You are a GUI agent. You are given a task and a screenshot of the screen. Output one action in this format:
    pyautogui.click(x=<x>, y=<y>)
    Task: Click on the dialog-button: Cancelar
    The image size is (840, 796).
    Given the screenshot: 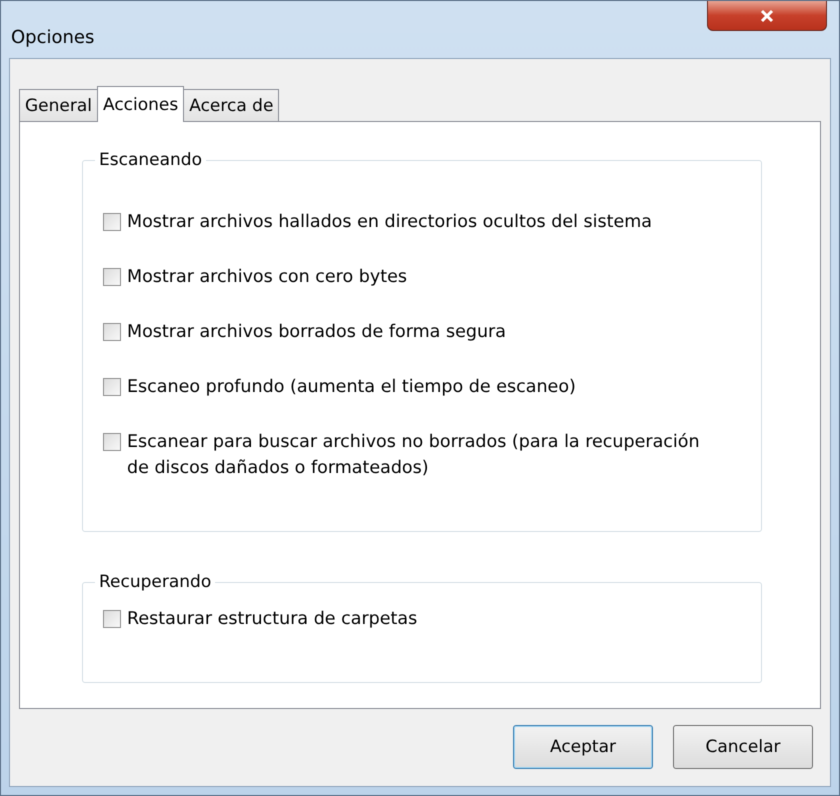 What is the action you would take?
    pyautogui.click(x=743, y=747)
    